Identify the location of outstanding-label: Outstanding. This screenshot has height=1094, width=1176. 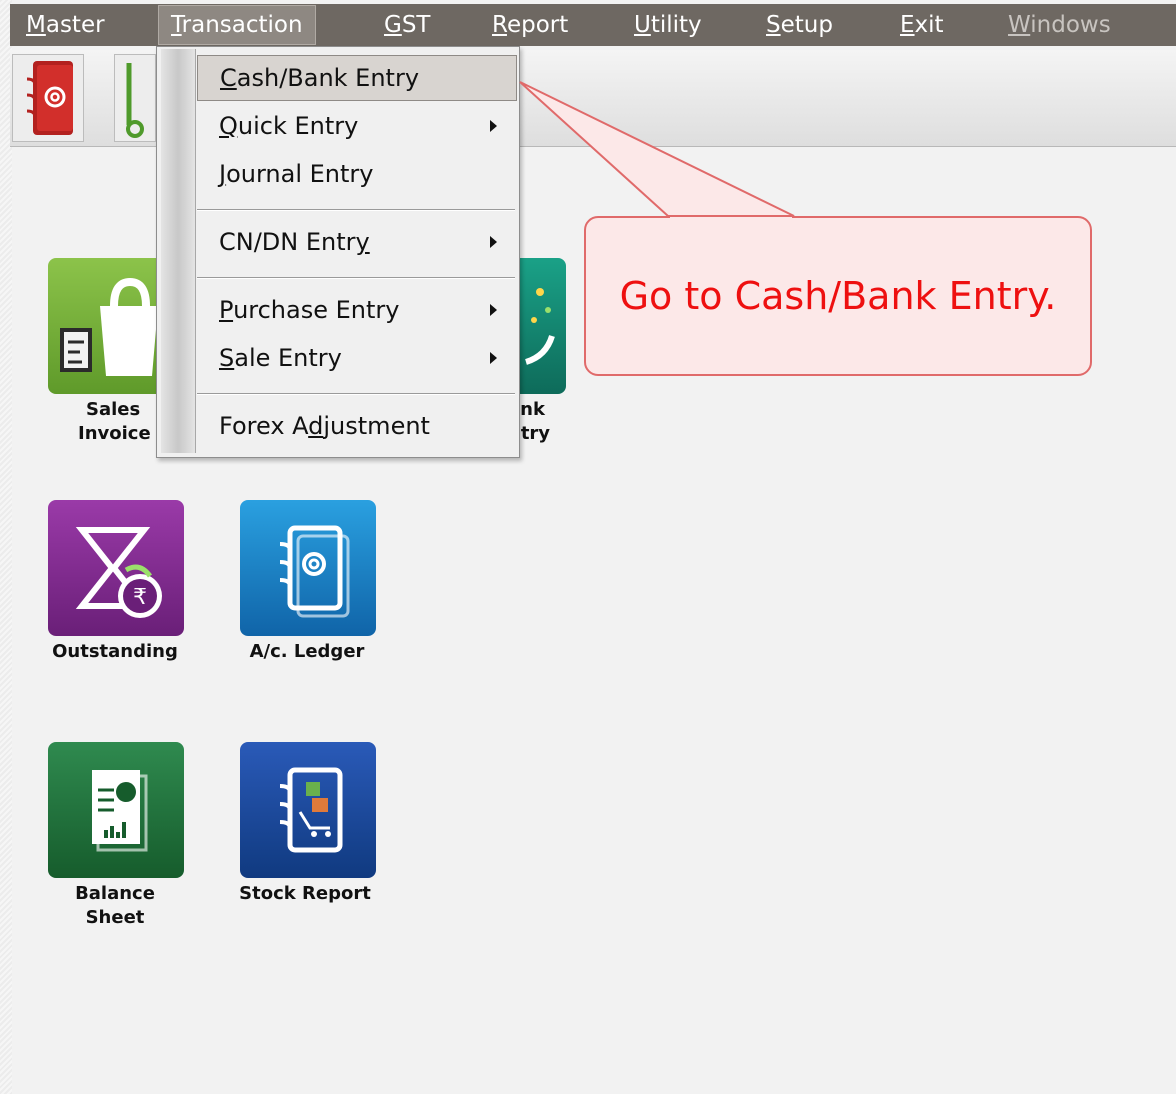
(115, 651).